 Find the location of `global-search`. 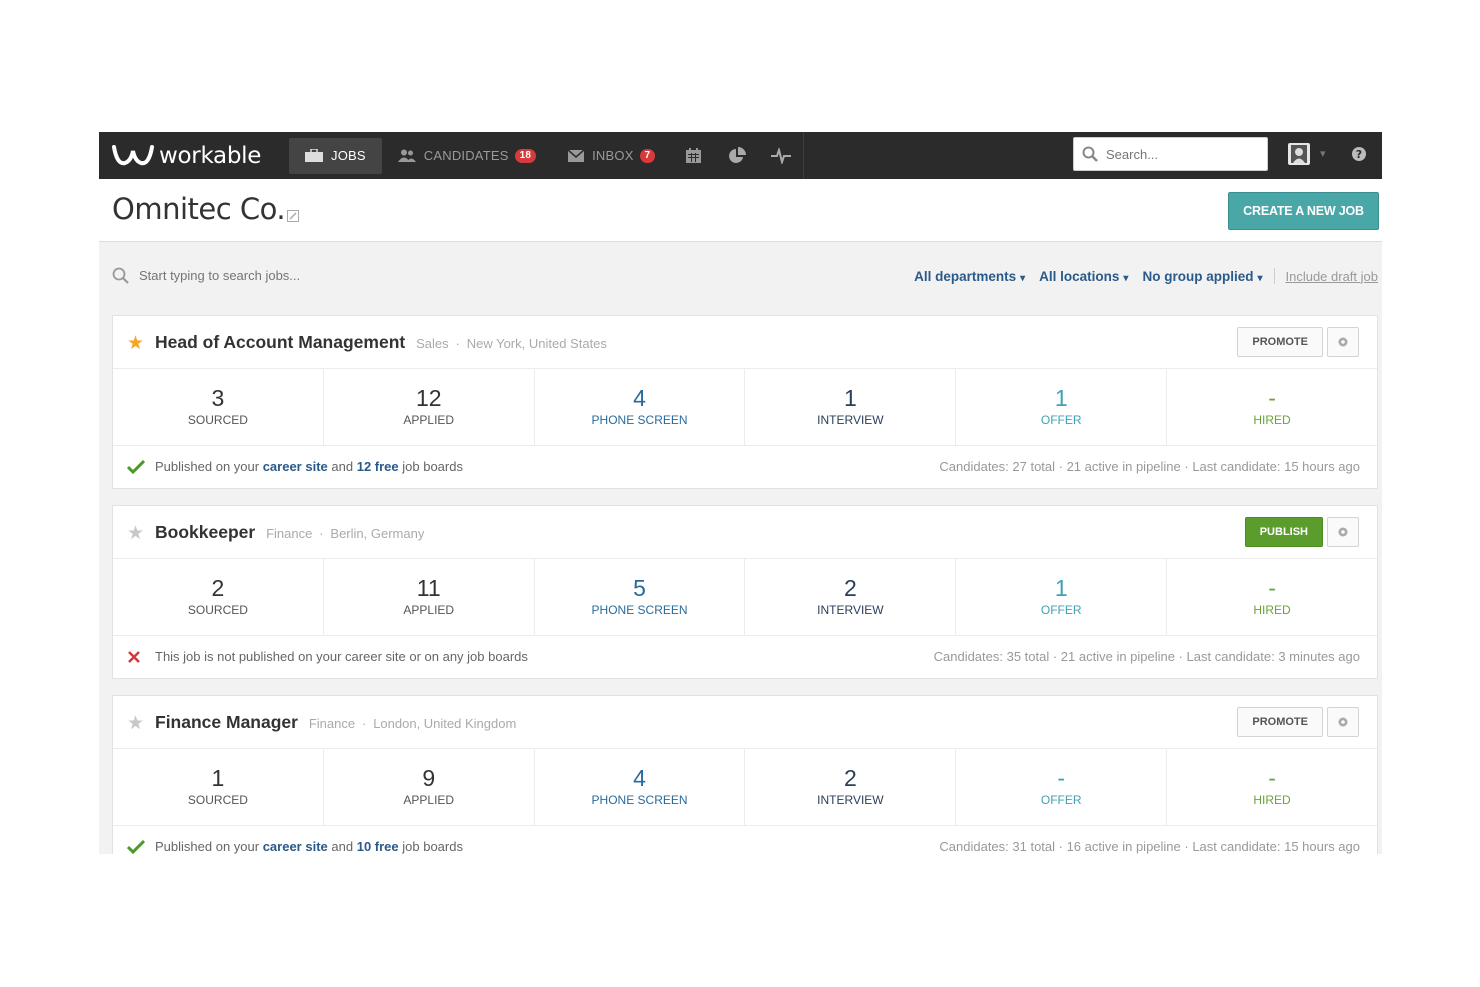

global-search is located at coordinates (1170, 154).